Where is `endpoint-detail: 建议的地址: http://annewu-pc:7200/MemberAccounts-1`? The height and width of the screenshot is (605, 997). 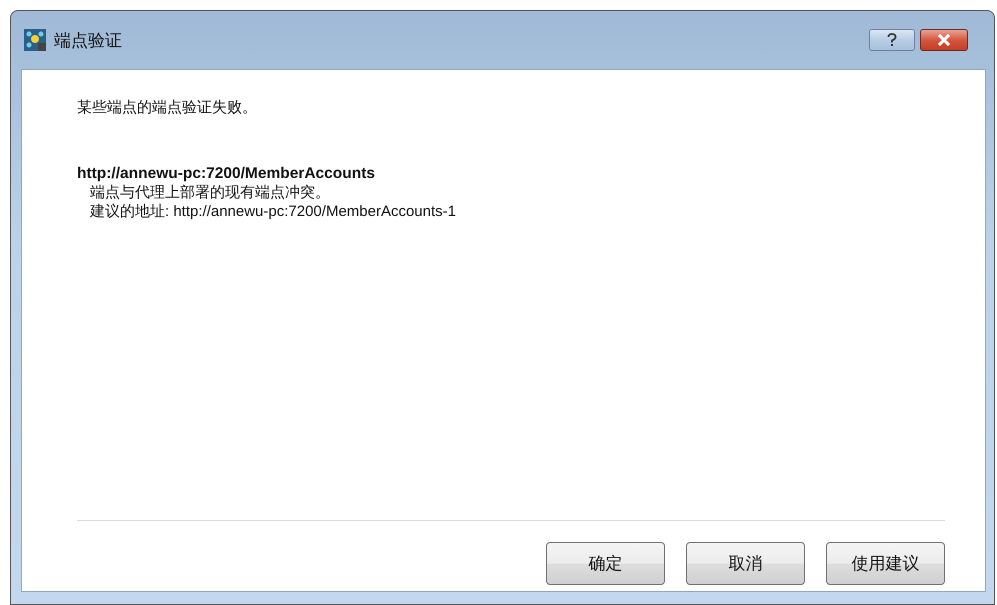 endpoint-detail: 建议的地址: http://annewu-pc:7200/MemberAccounts-1 is located at coordinates (273, 211).